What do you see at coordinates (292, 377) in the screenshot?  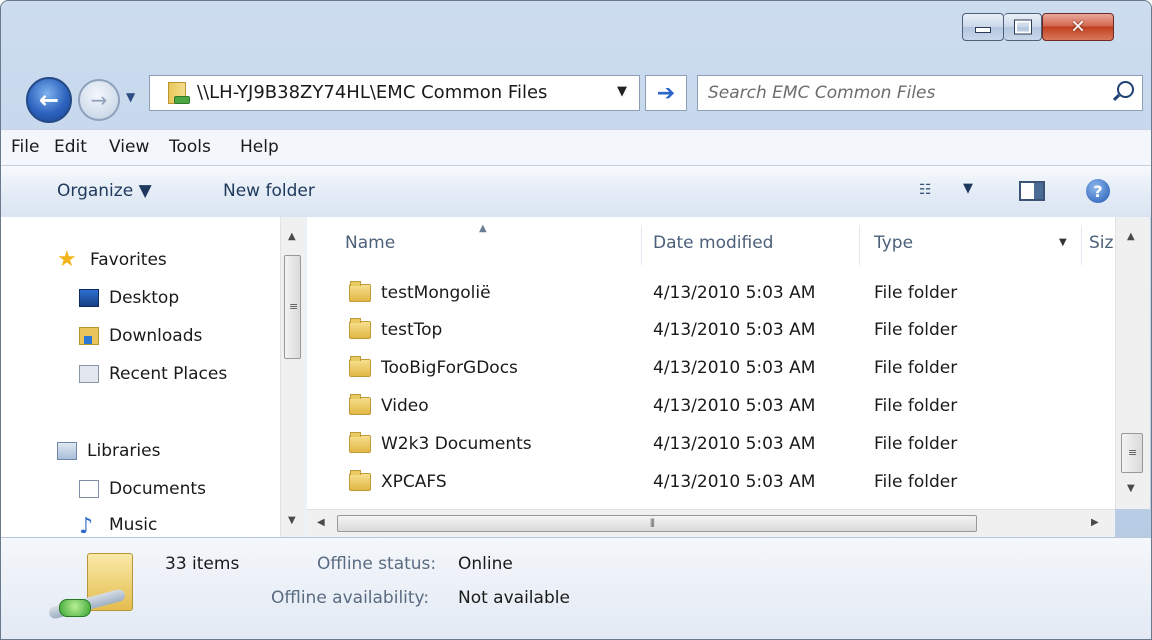 I see `nav-pane-scrollbar: ▲ ≡ ▼` at bounding box center [292, 377].